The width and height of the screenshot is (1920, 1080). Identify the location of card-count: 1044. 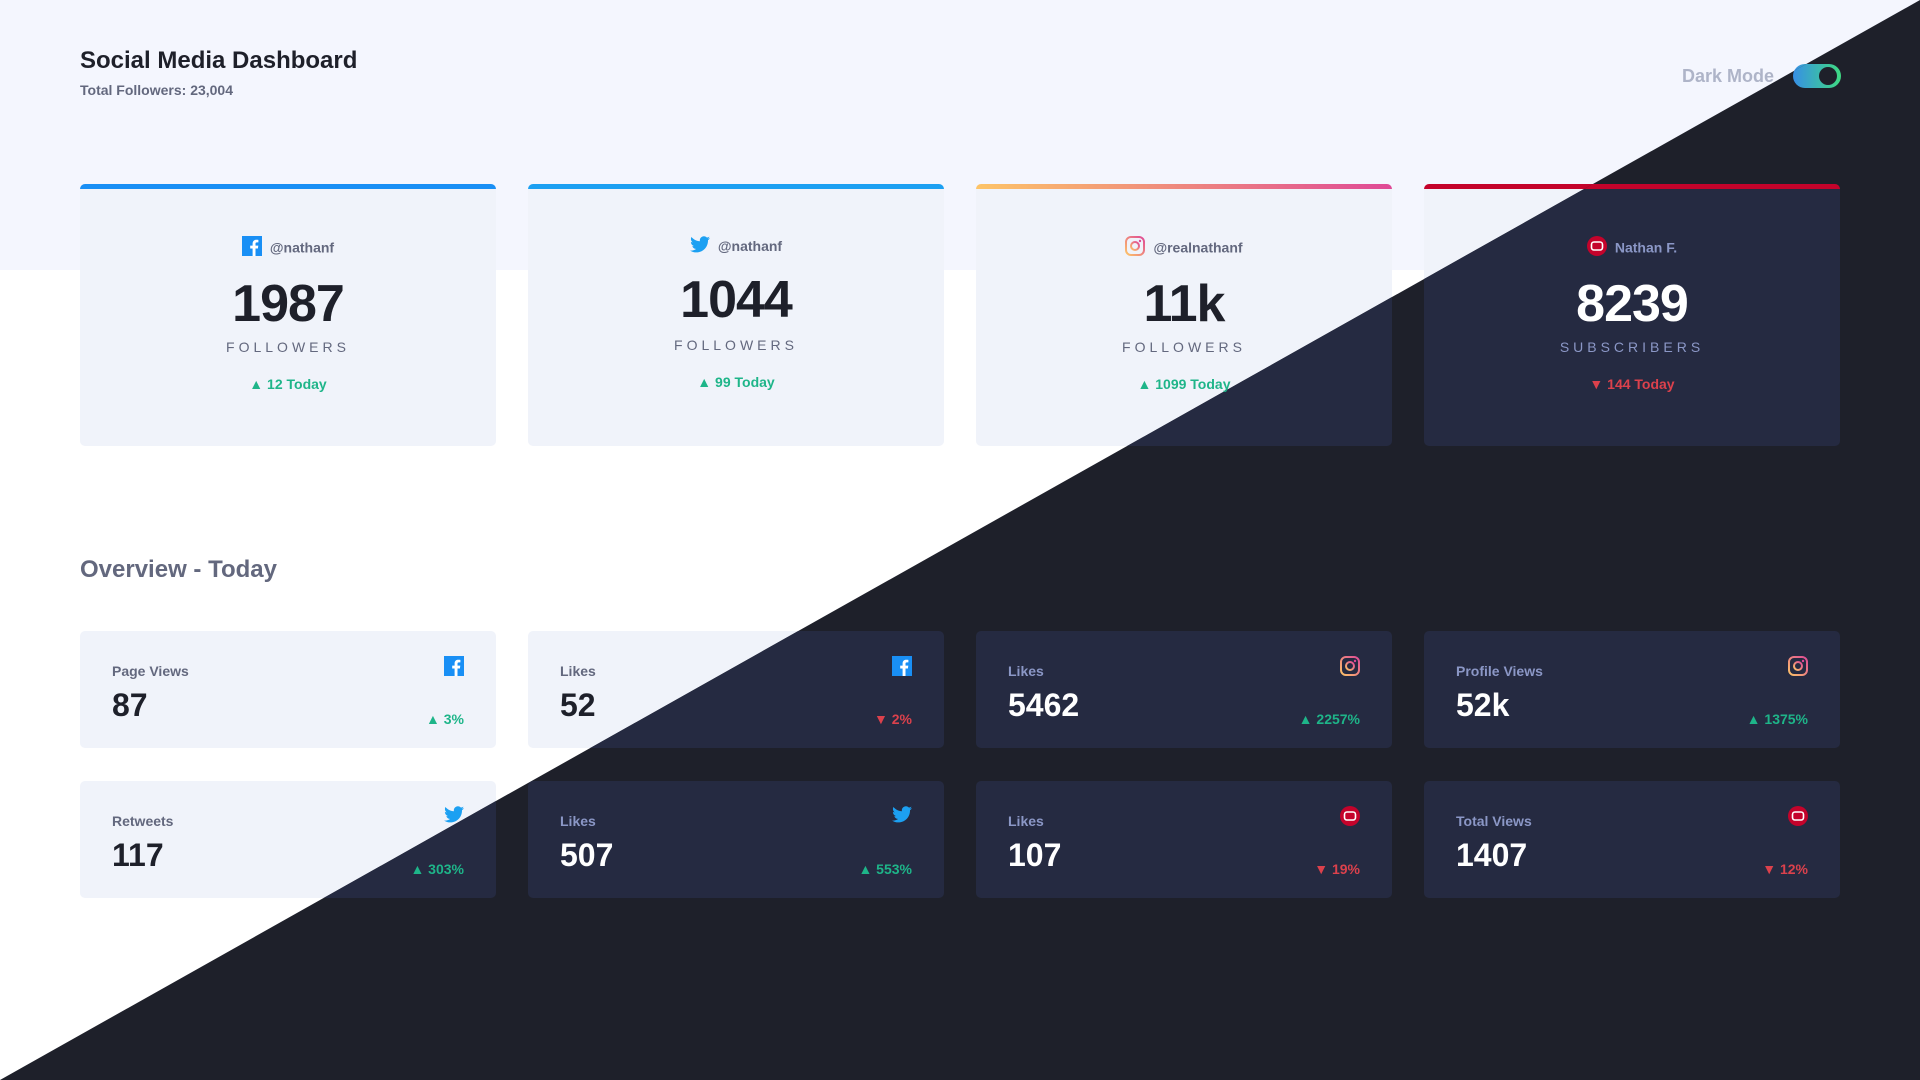
(736, 300).